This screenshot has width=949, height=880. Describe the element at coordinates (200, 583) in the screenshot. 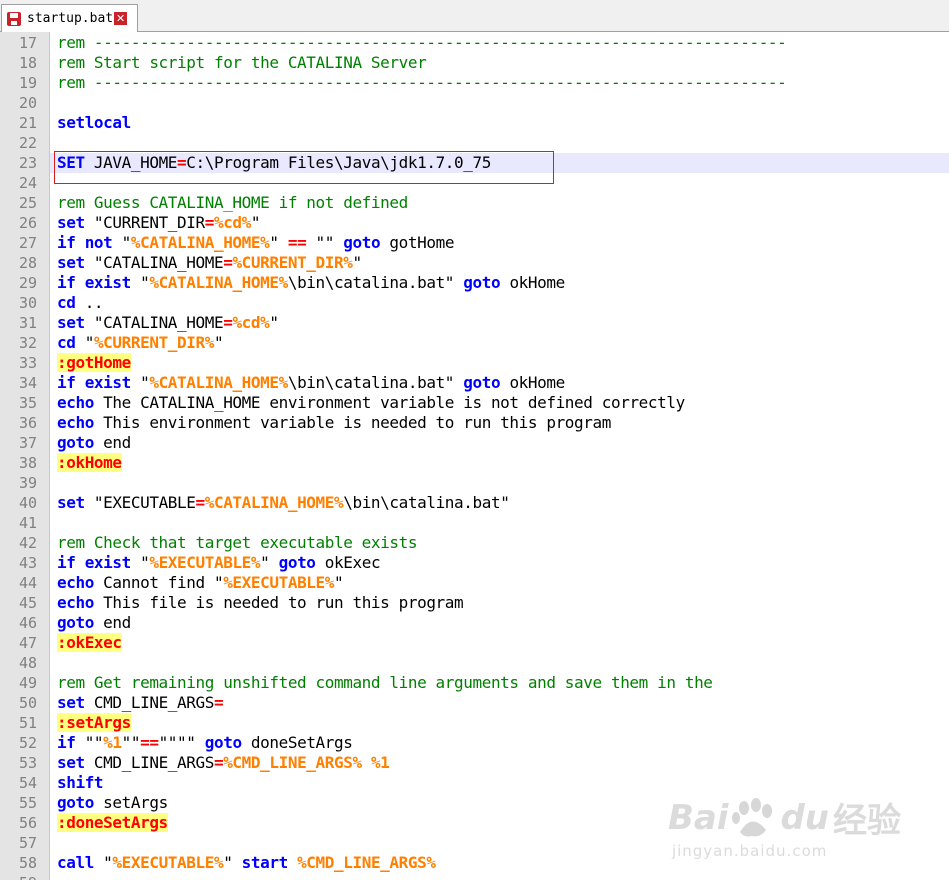

I see `code-text: echo Cannot find "%EXECUTABLE%"` at that location.